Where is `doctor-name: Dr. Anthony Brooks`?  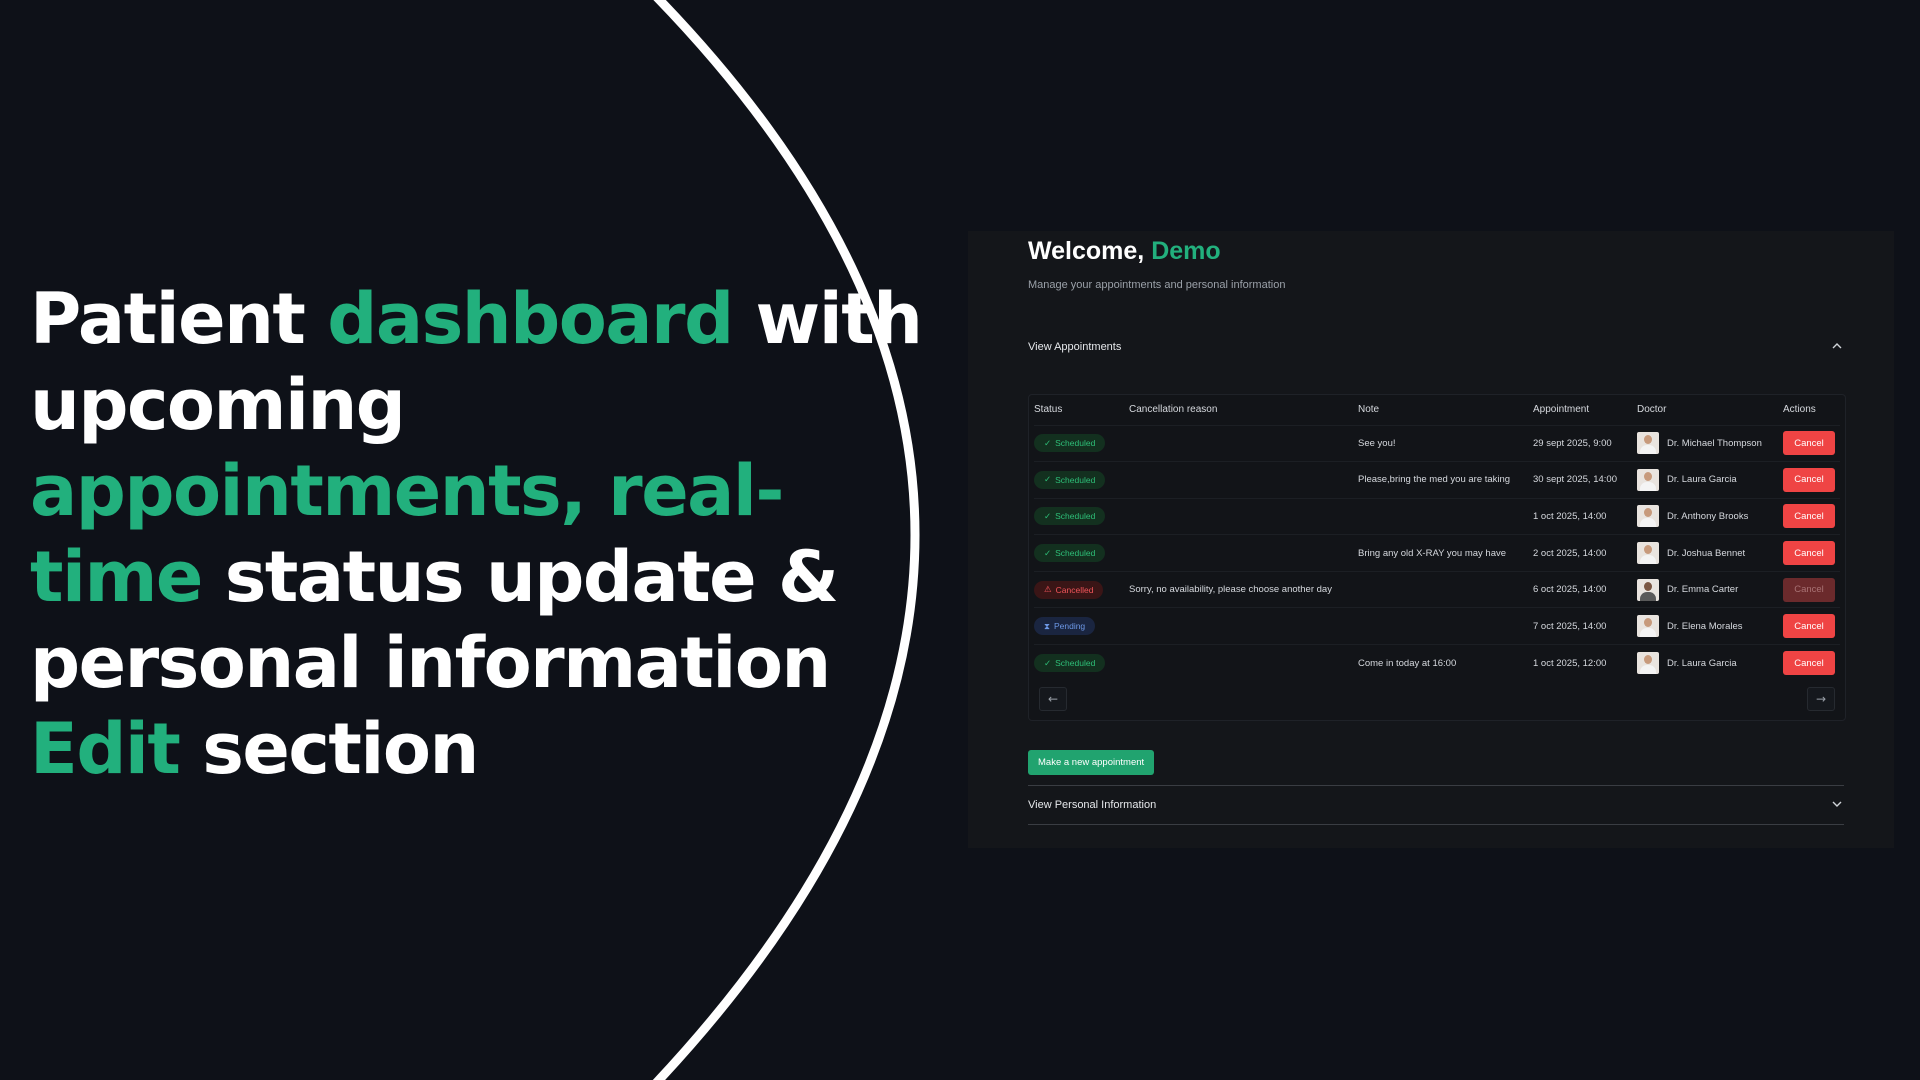
doctor-name: Dr. Anthony Brooks is located at coordinates (1708, 516).